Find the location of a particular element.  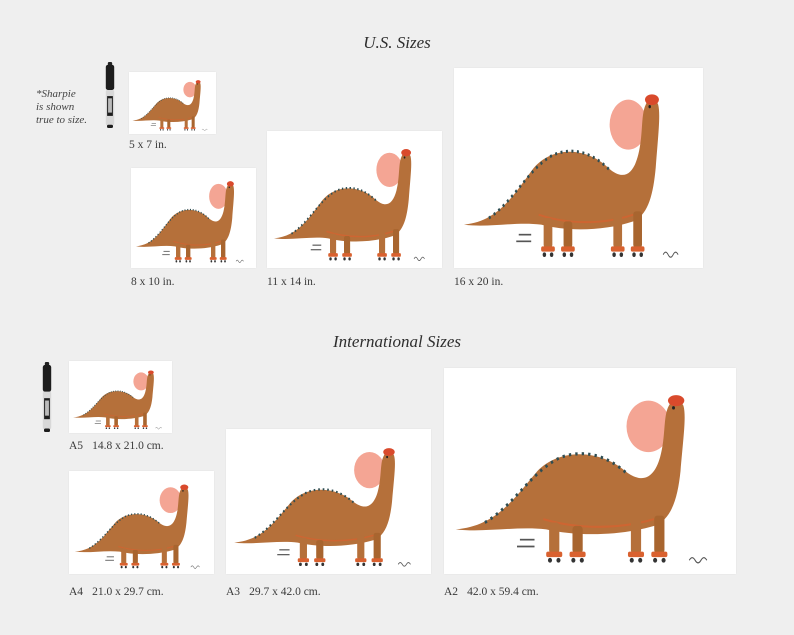

note-line: *Sharpie is located at coordinates (56, 94).